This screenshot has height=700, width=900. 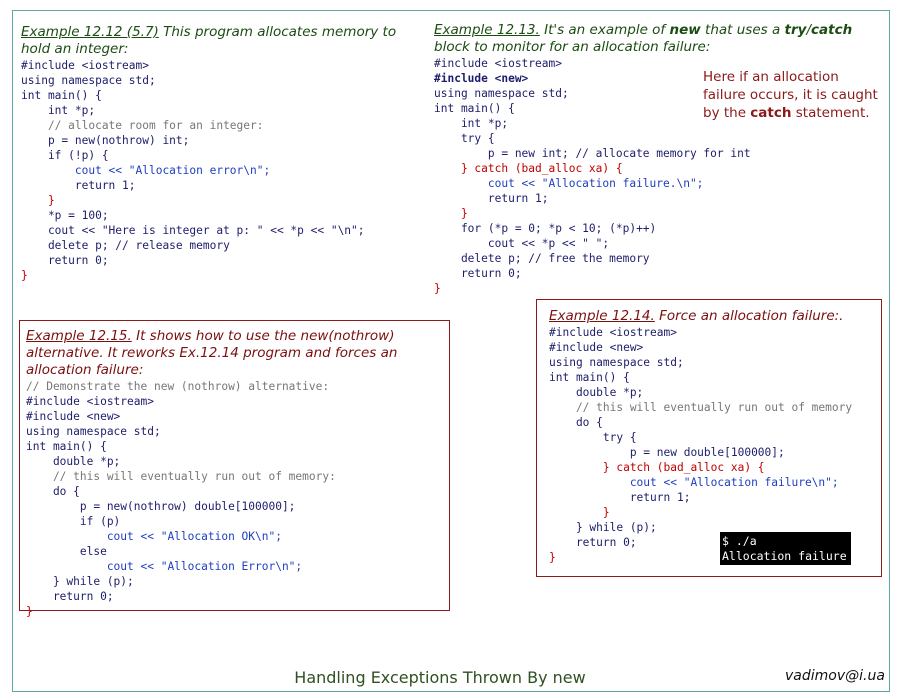 What do you see at coordinates (771, 113) in the screenshot?
I see `note-keyword-catch: catch` at bounding box center [771, 113].